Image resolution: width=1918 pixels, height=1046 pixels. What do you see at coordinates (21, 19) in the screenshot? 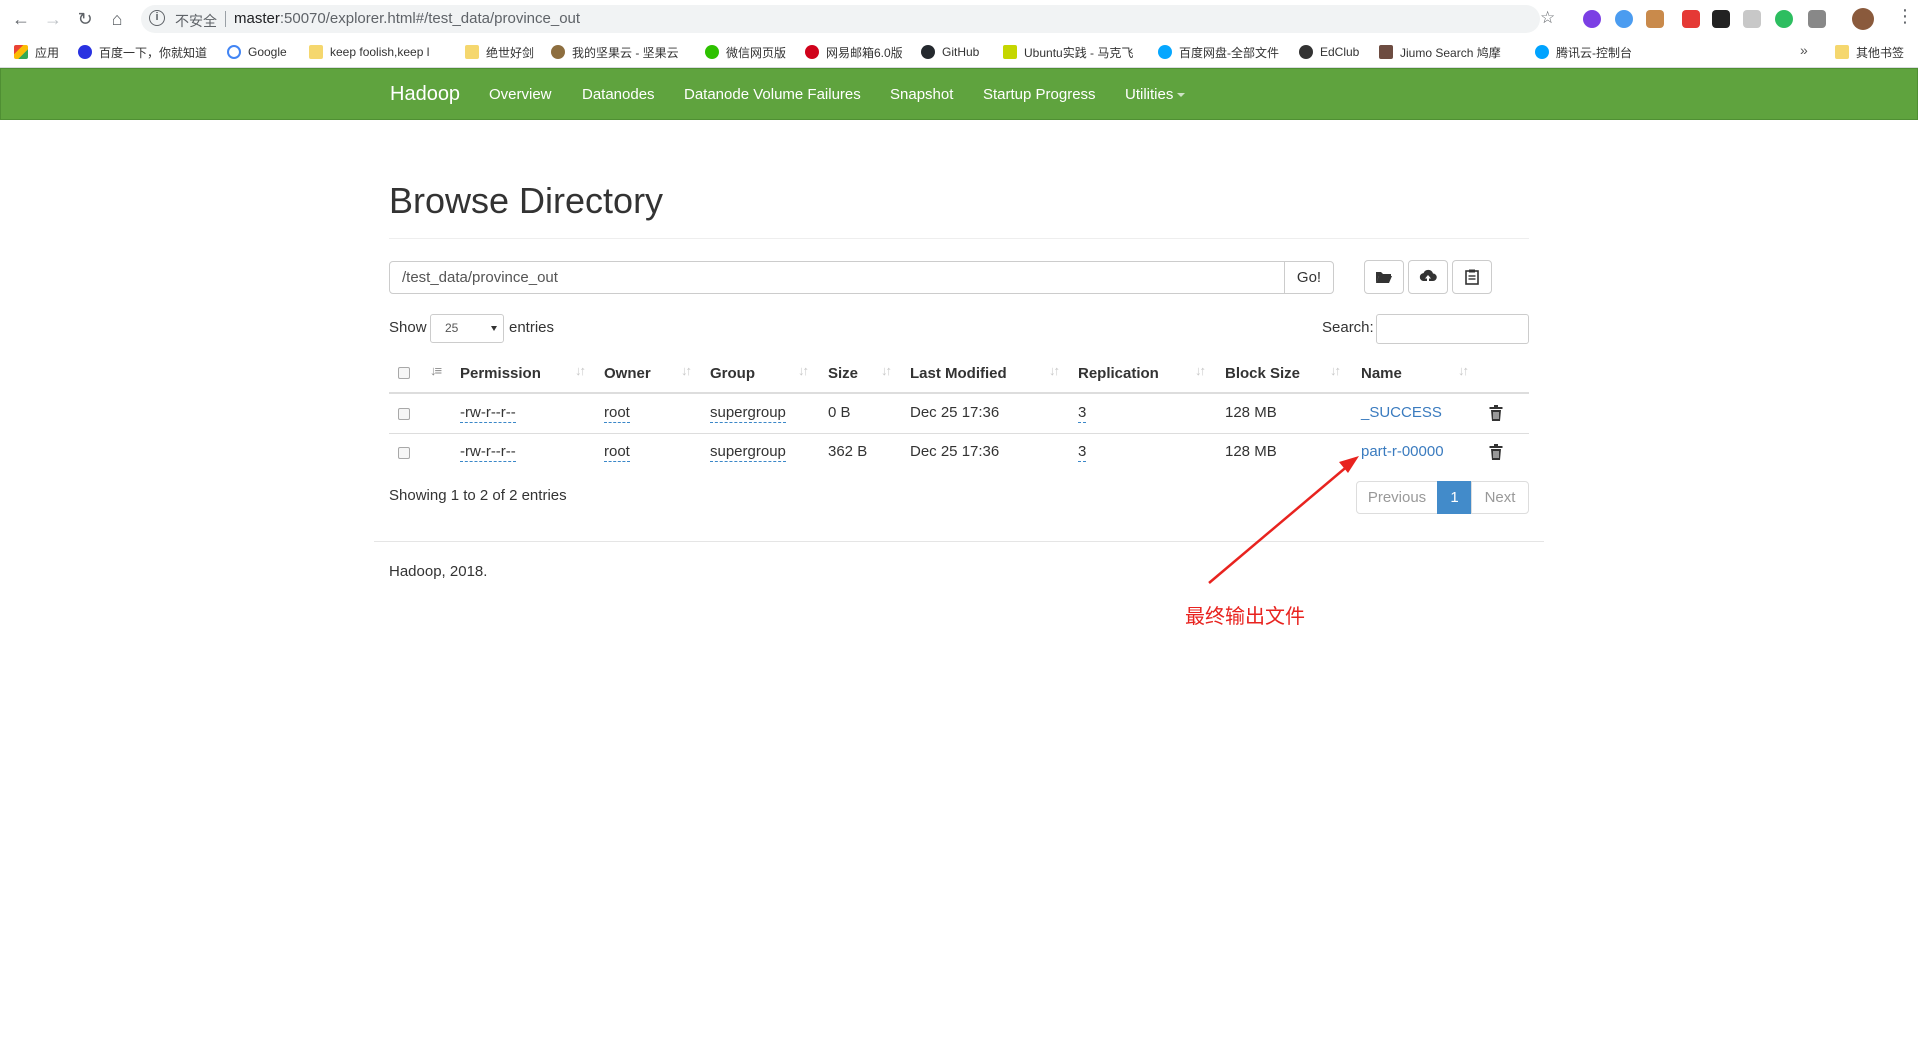
I see `back-arrow-icon: ←` at bounding box center [21, 19].